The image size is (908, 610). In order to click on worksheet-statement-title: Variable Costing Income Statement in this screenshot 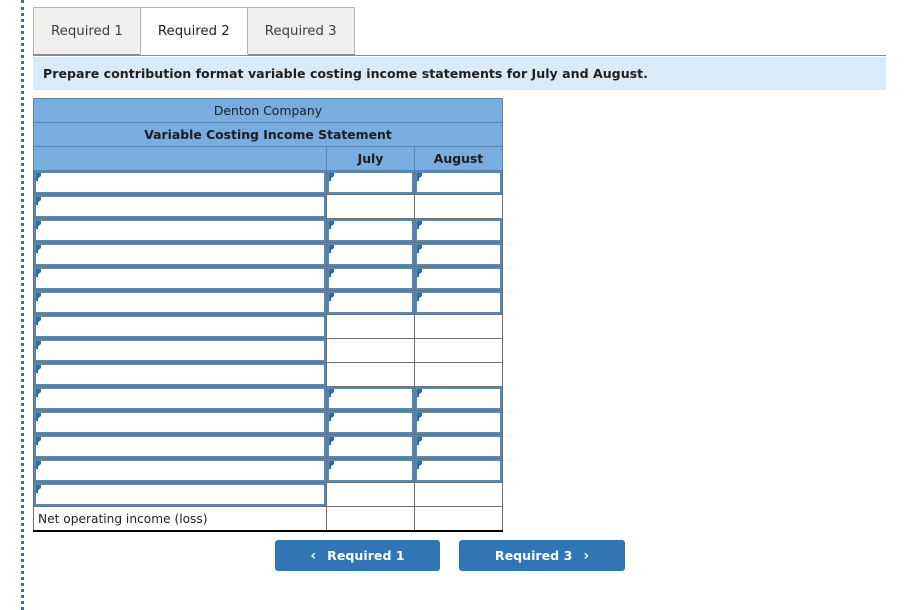, I will do `click(268, 134)`.